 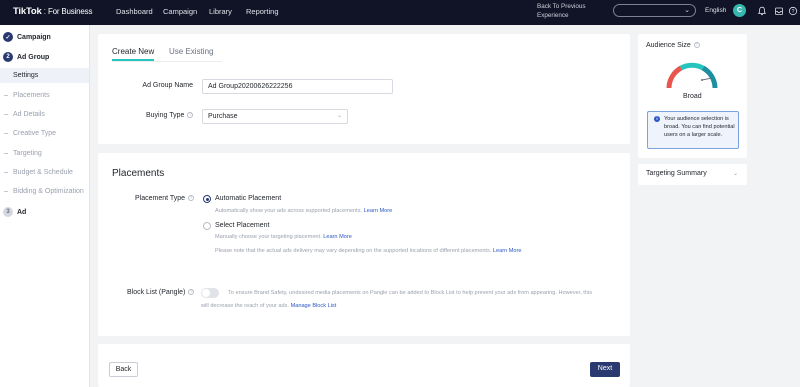 What do you see at coordinates (364, 365) in the screenshot?
I see `footer-action-bar` at bounding box center [364, 365].